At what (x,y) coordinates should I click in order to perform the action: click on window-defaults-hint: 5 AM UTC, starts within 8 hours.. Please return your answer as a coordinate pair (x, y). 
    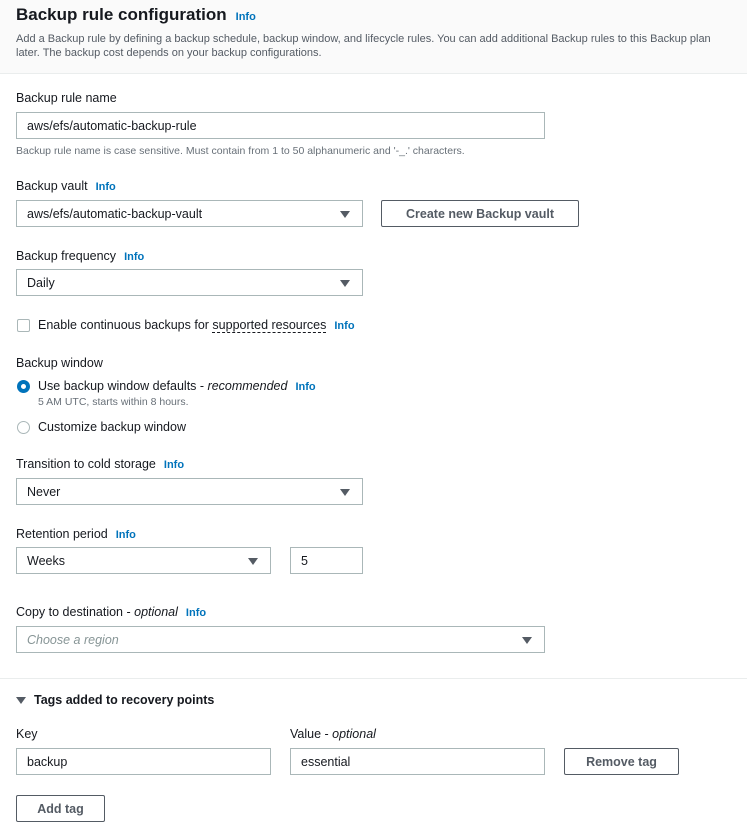
    Looking at the image, I should click on (113, 402).